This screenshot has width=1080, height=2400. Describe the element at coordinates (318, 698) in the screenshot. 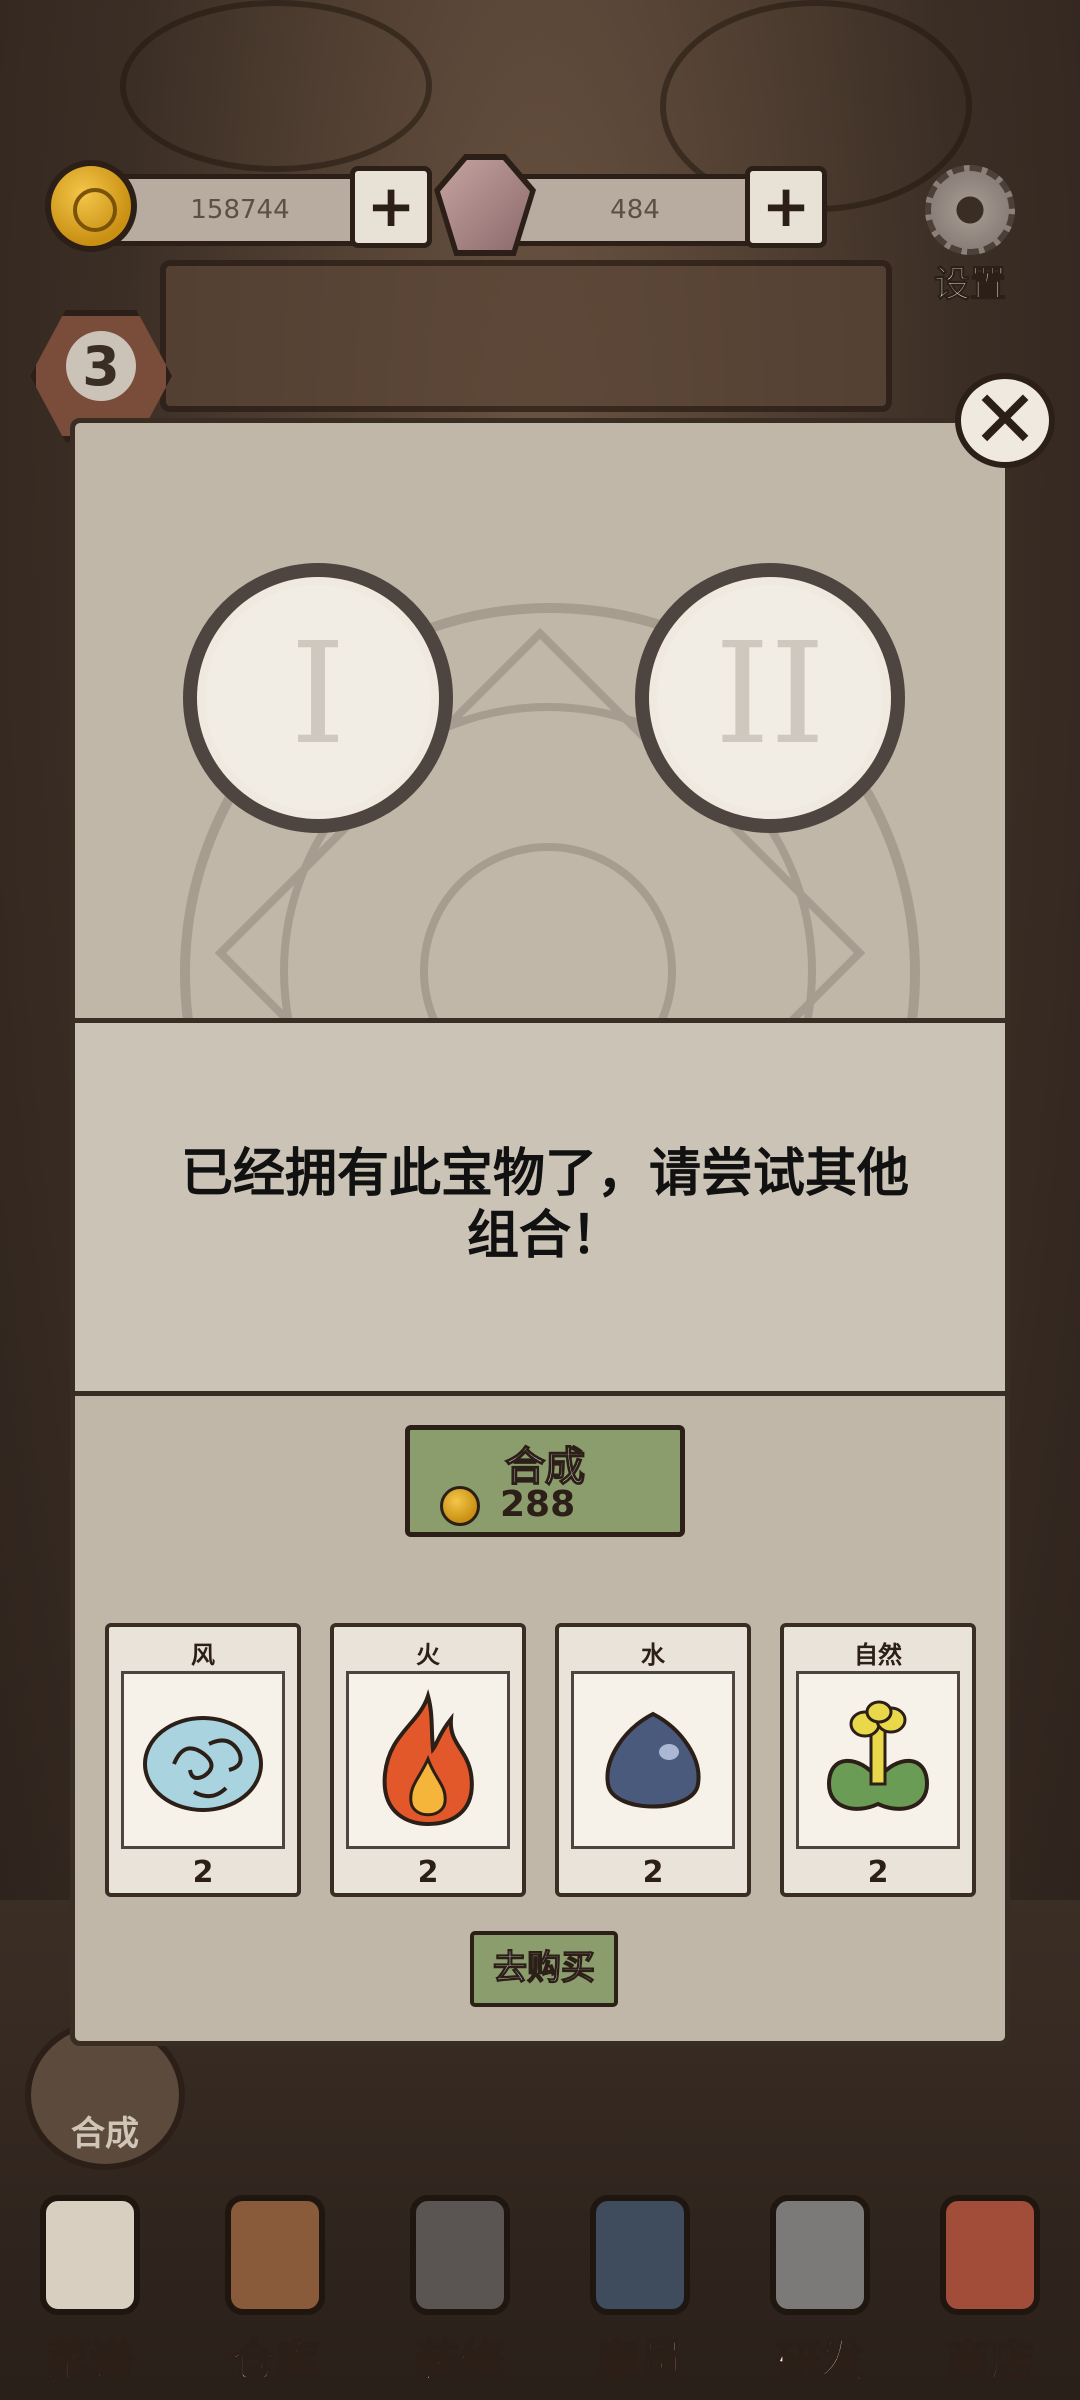

I see `combine-slot-1: I` at that location.